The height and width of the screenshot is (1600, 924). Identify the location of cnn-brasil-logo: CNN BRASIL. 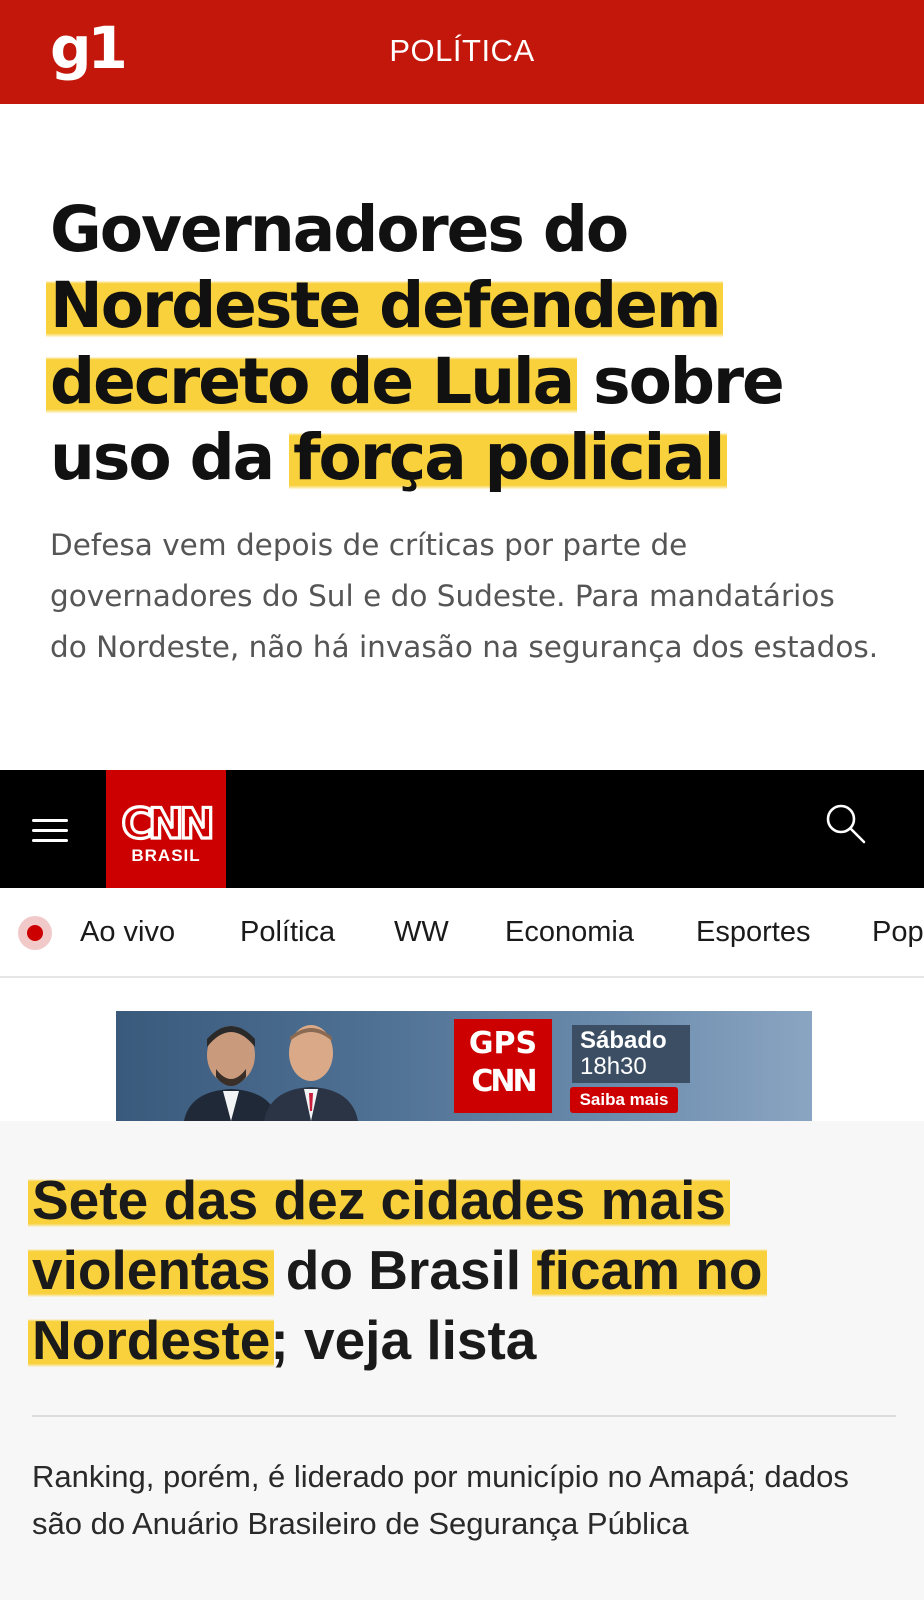
(166, 829).